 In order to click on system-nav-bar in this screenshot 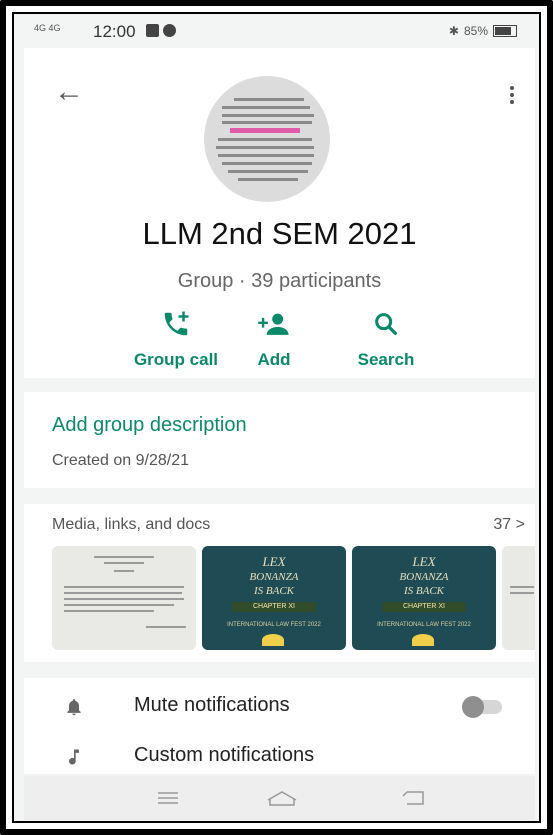, I will do `click(279, 798)`.